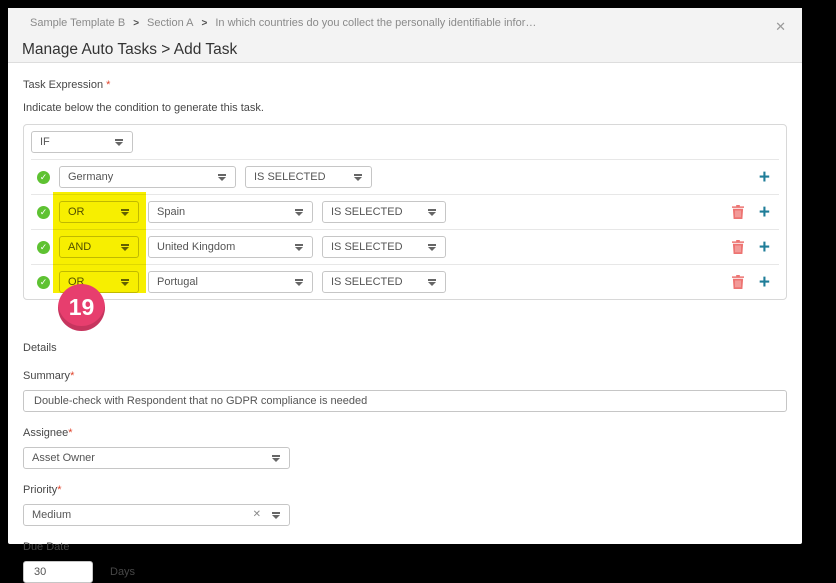 This screenshot has width=836, height=583. What do you see at coordinates (40, 490) in the screenshot?
I see `priority-label-text: Priority` at bounding box center [40, 490].